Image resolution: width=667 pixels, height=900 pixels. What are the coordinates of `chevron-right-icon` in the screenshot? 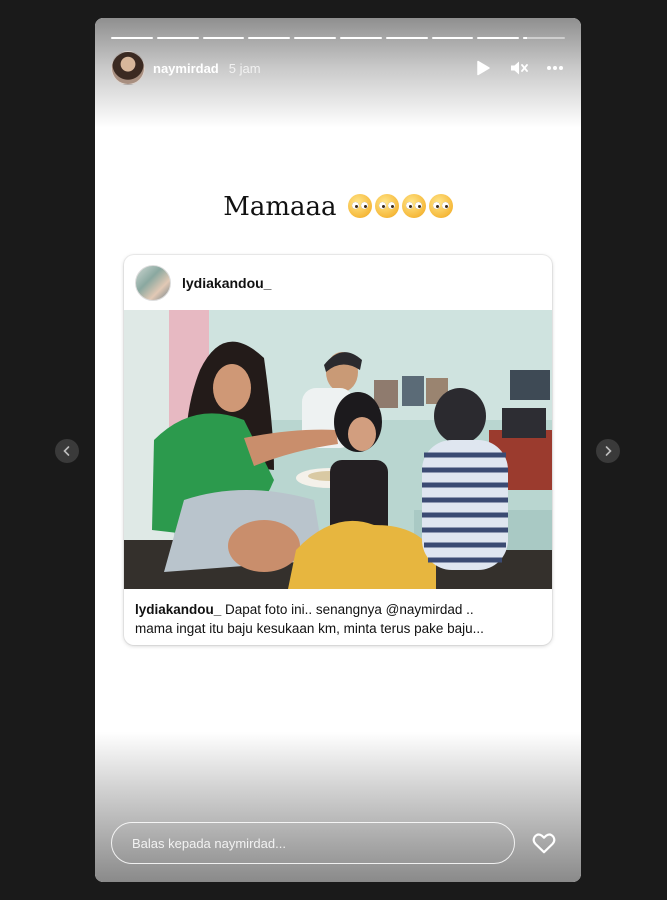 It's located at (608, 451).